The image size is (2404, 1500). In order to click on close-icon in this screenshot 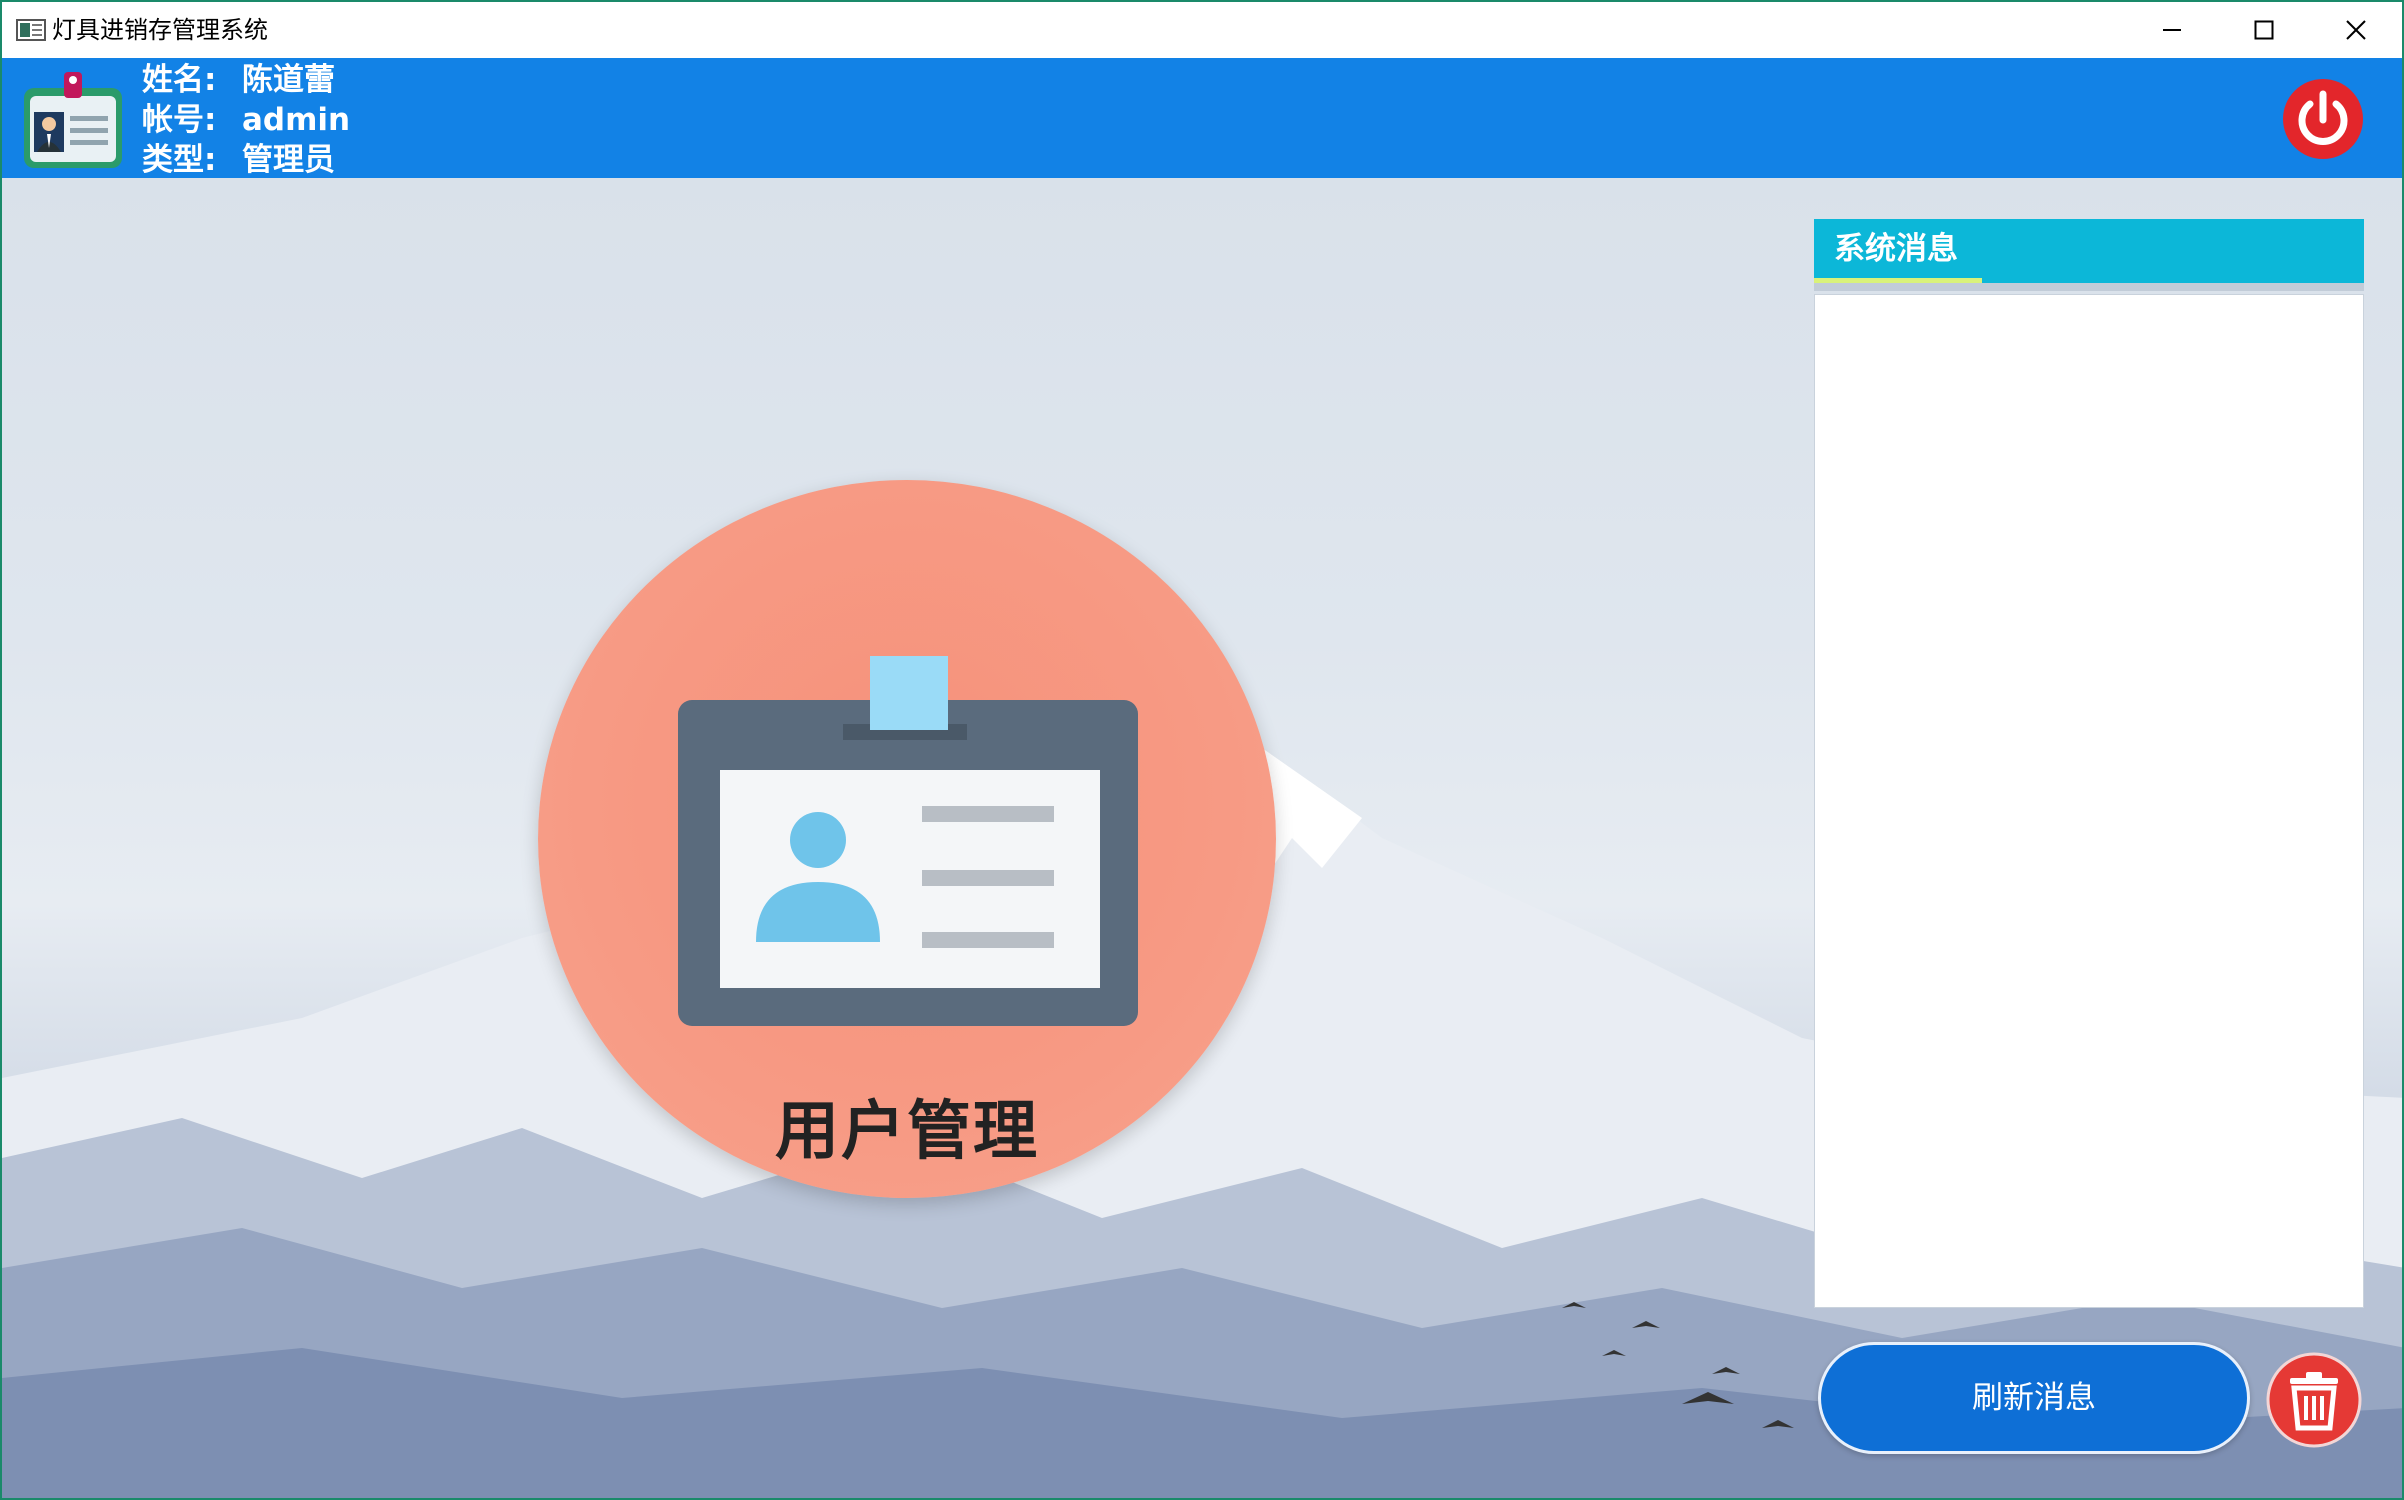, I will do `click(2356, 30)`.